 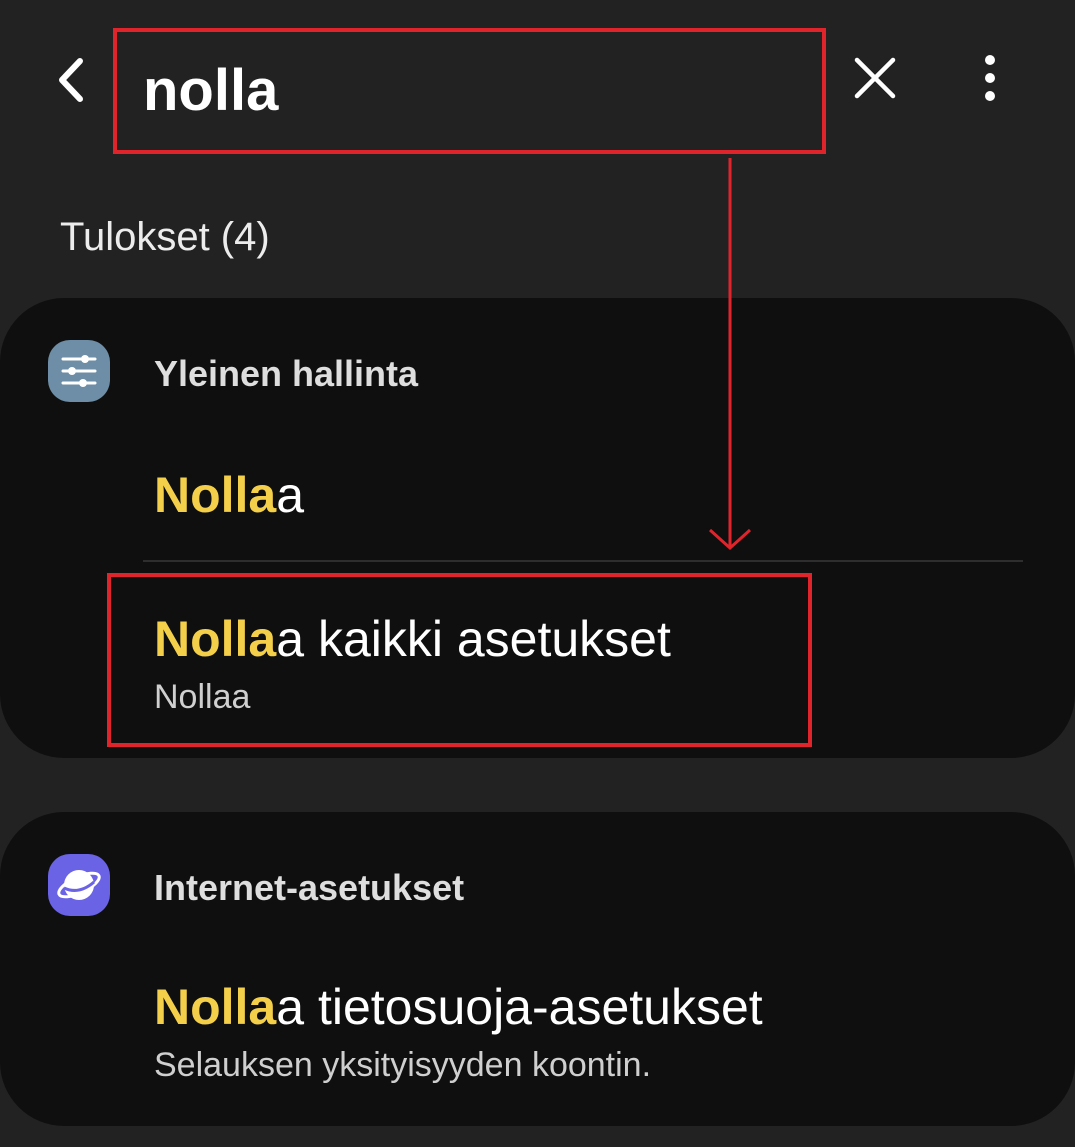 I want to click on result-item-reset: Nollaa, so click(x=565, y=501).